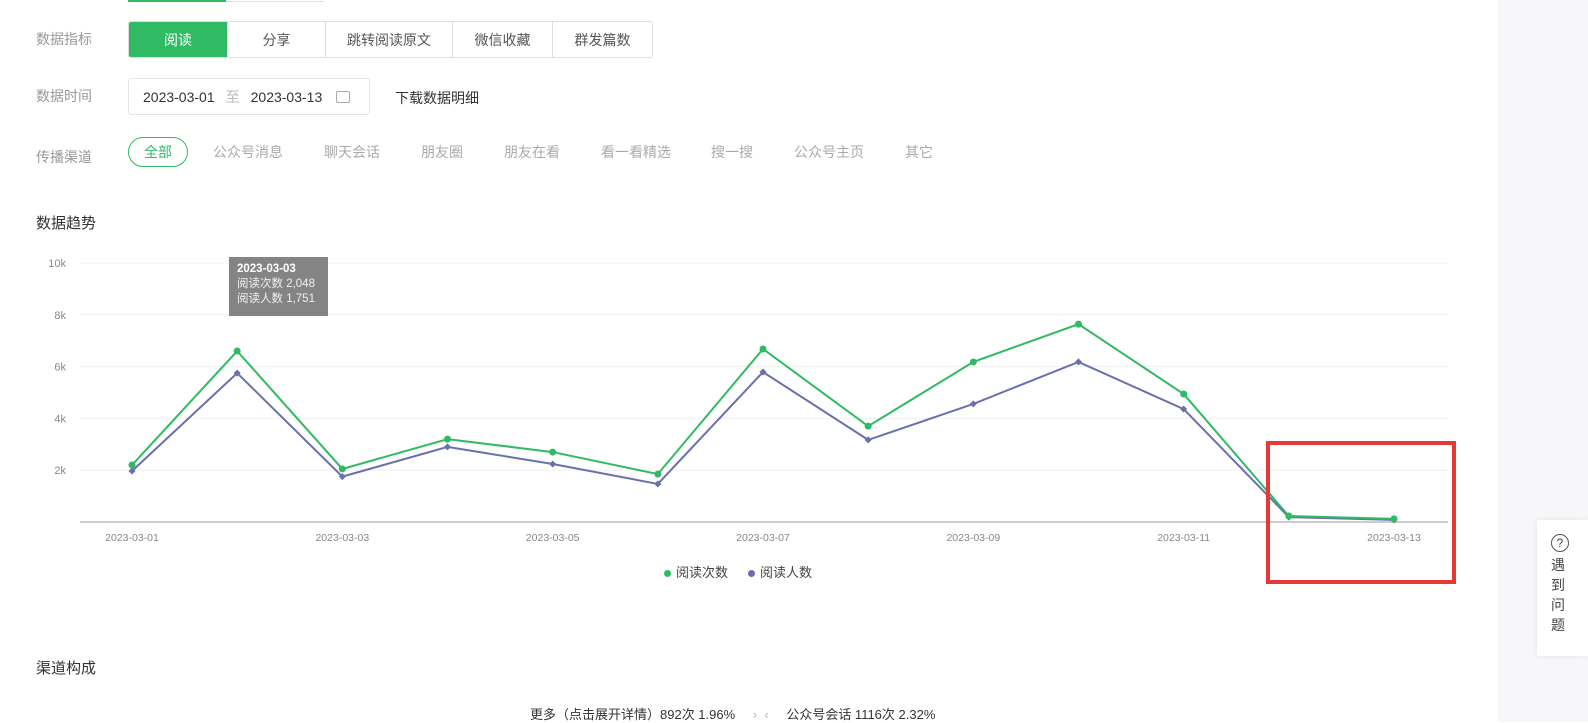  I want to click on channel-other: 其它, so click(919, 152).